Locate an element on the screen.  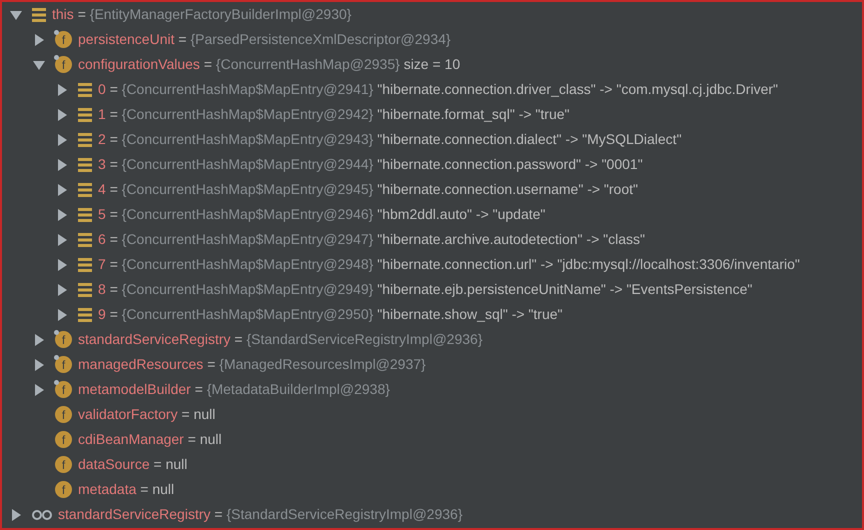
variable-text: 9 = {ConcurrentHashMap$MapEntry@2950} "hibernate.show_sql" -> "true" is located at coordinates (330, 314).